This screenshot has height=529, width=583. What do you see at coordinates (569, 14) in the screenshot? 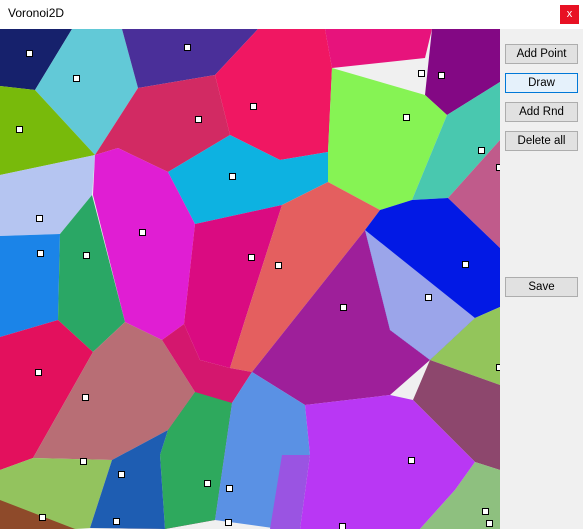
I see `close-button: x` at bounding box center [569, 14].